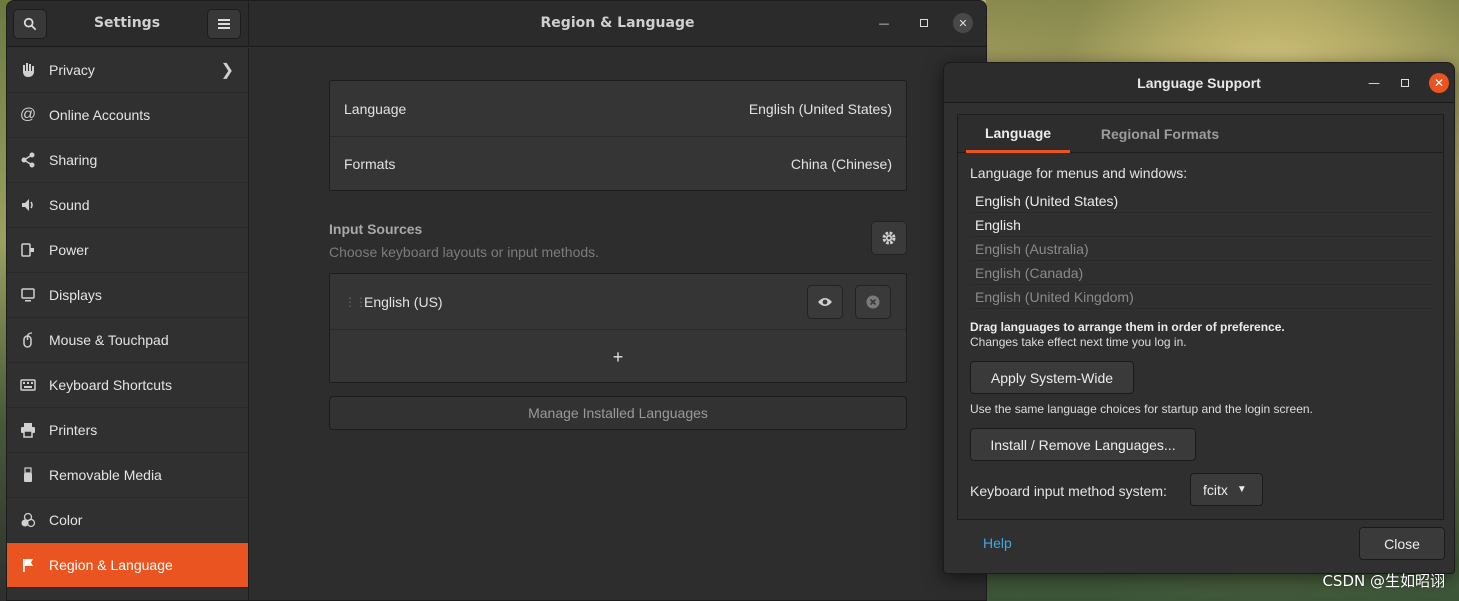 Image resolution: width=1459 pixels, height=601 pixels. Describe the element at coordinates (28, 520) in the screenshot. I see `color-circles-icon` at that location.